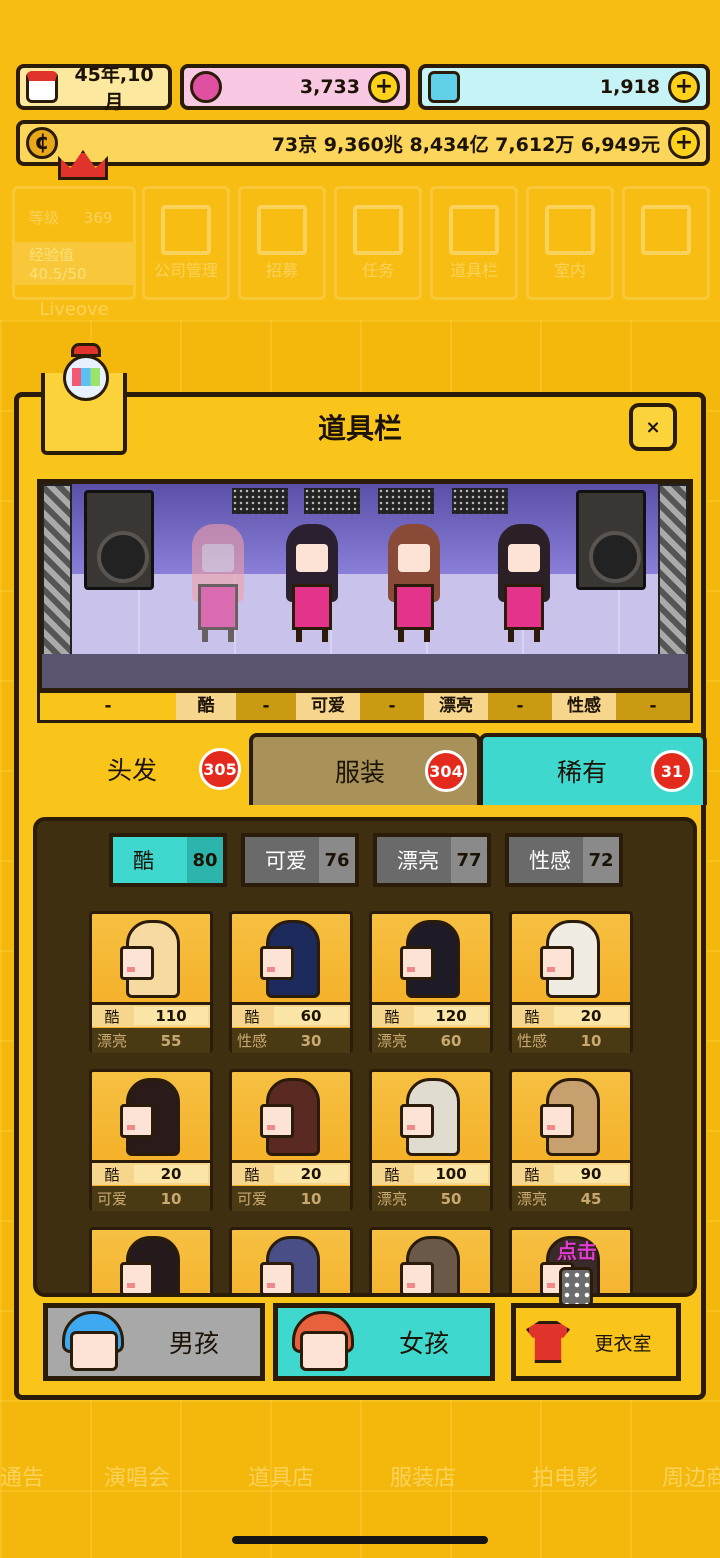 Image resolution: width=720 pixels, height=1558 pixels. I want to click on filter-sexy: 性感 72, so click(564, 860).